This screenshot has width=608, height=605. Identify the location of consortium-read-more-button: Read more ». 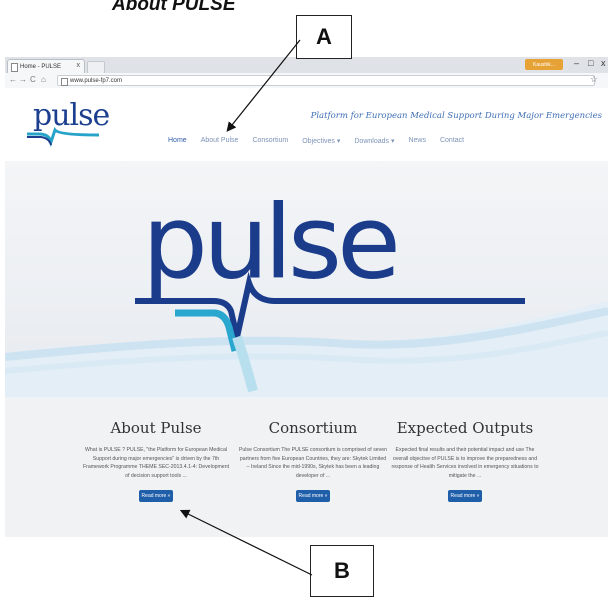
(313, 496).